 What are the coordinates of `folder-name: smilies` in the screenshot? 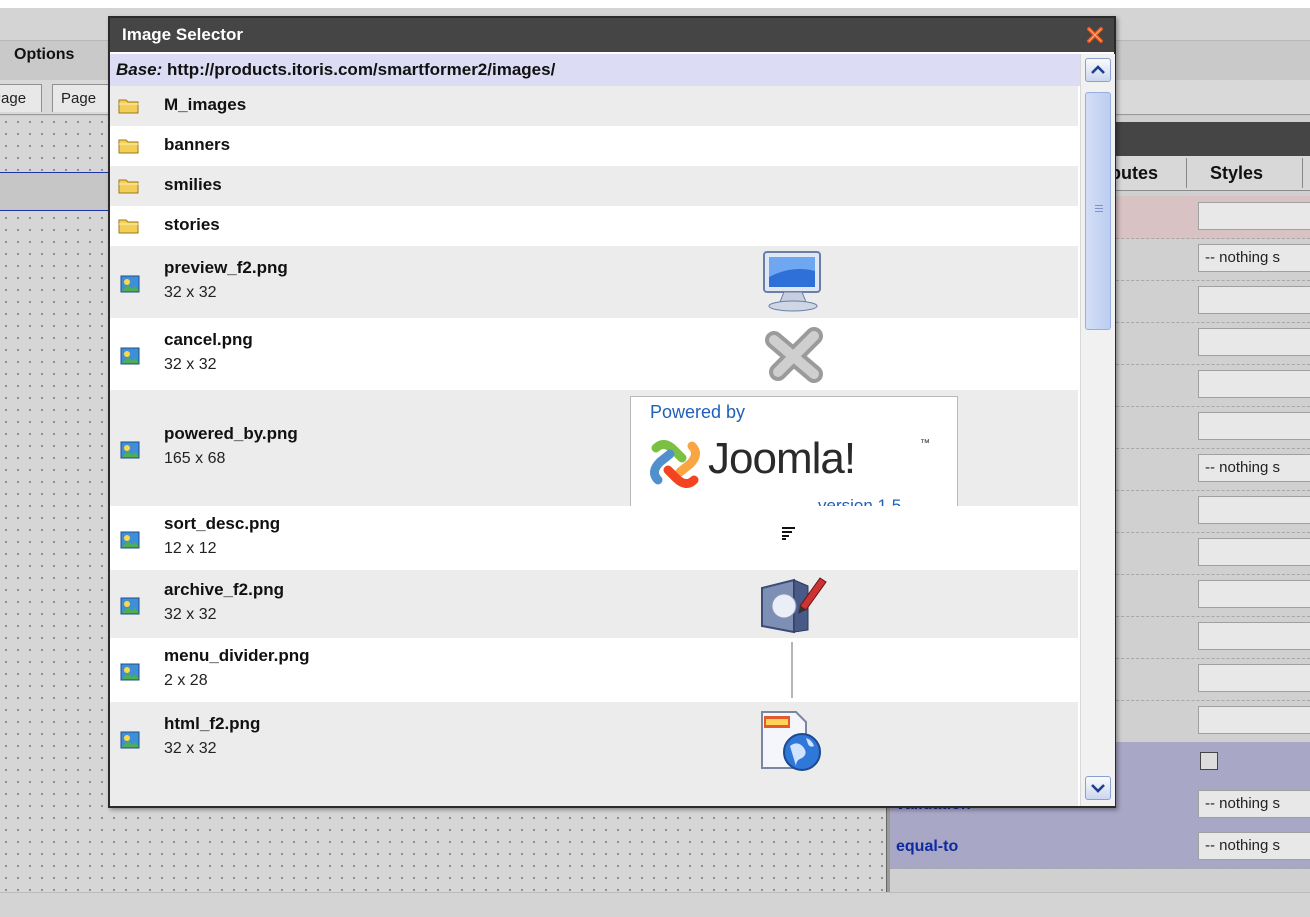 It's located at (193, 184).